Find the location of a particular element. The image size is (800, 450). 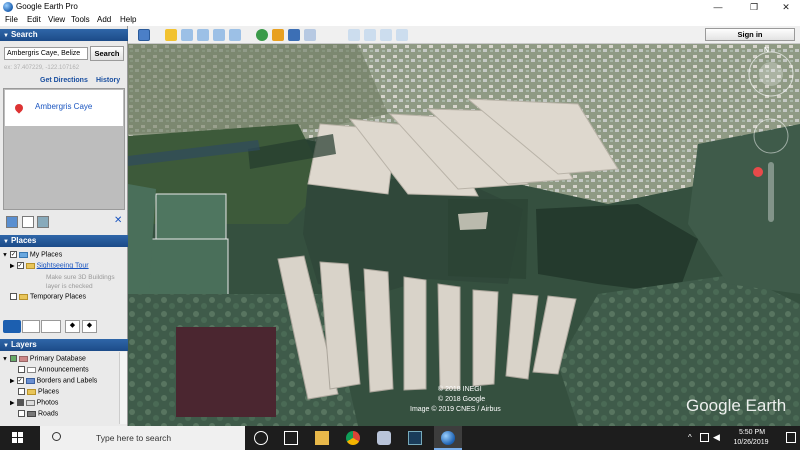

close-button: ✕ is located at coordinates (786, 7).